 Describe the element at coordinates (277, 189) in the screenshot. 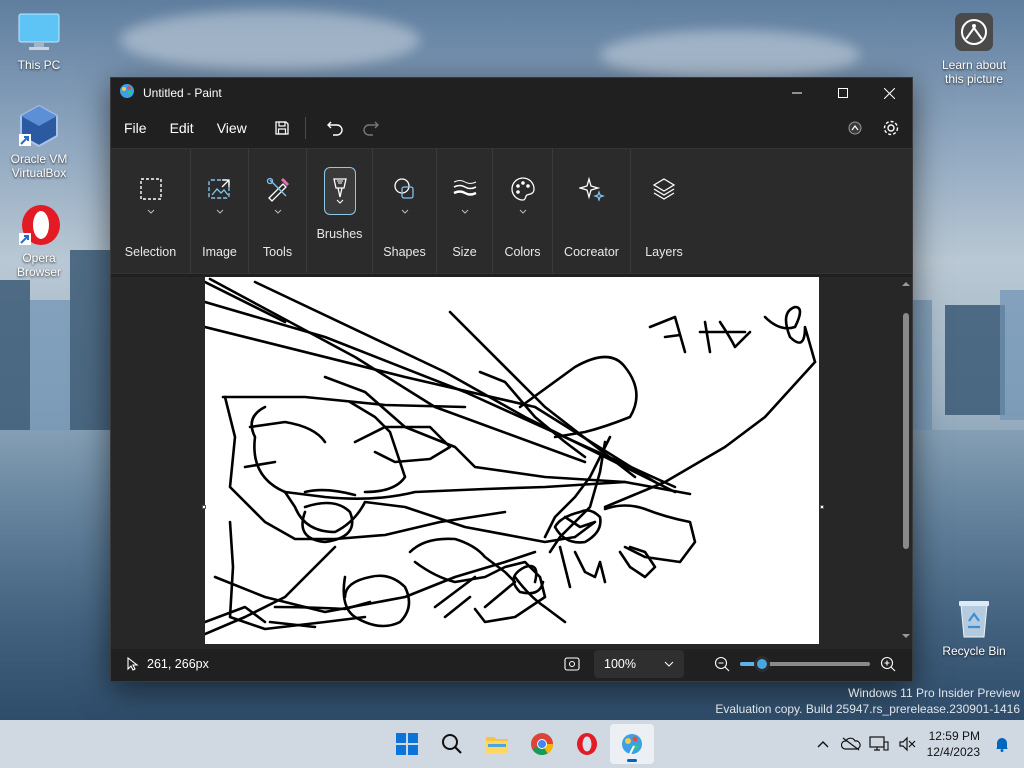

I see `tools-icon` at that location.